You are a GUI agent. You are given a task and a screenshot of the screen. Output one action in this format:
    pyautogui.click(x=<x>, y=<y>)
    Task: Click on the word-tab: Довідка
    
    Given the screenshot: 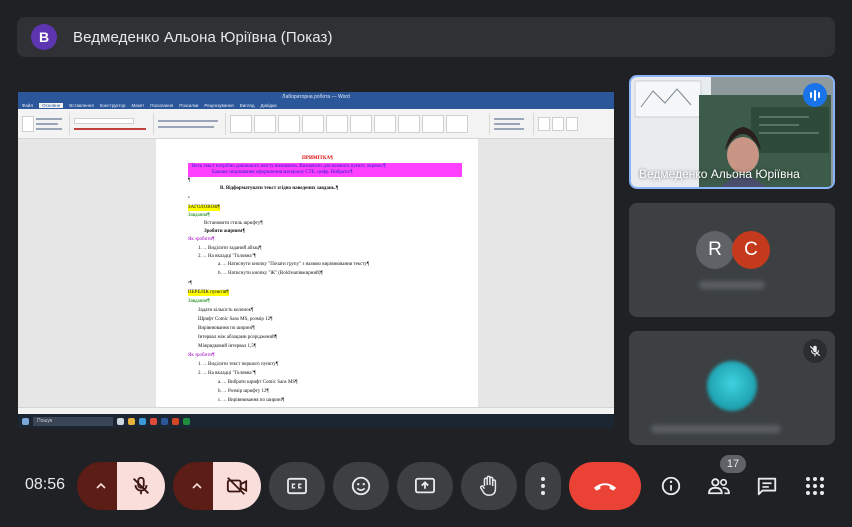 What is the action you would take?
    pyautogui.click(x=268, y=105)
    